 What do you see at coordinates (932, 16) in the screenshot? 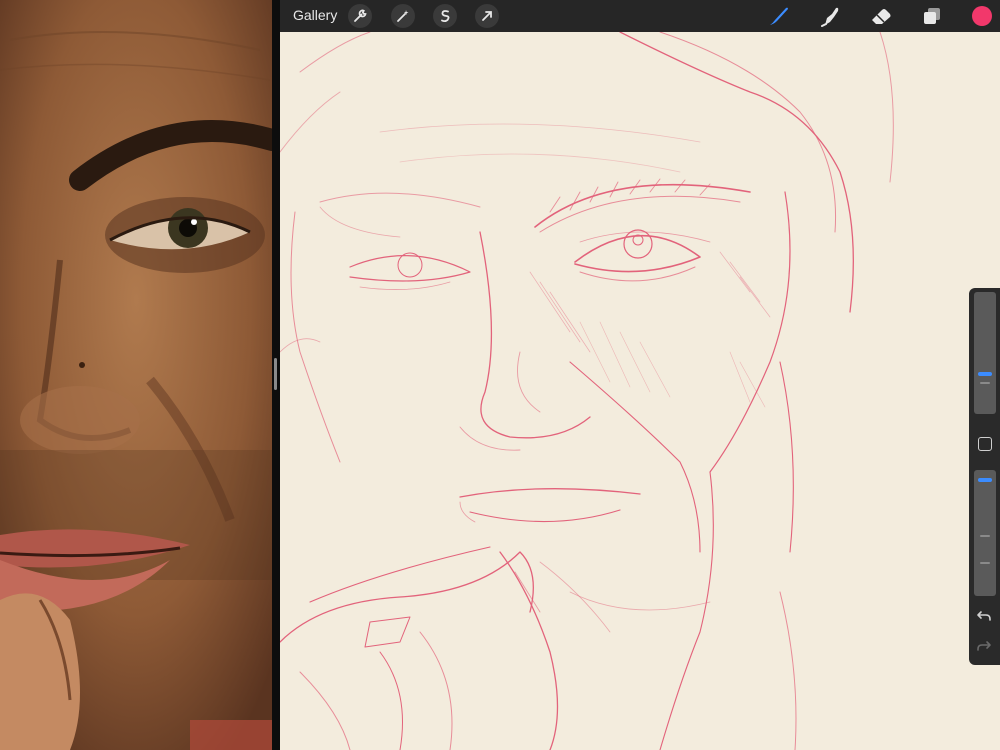
I see `layers-icon` at bounding box center [932, 16].